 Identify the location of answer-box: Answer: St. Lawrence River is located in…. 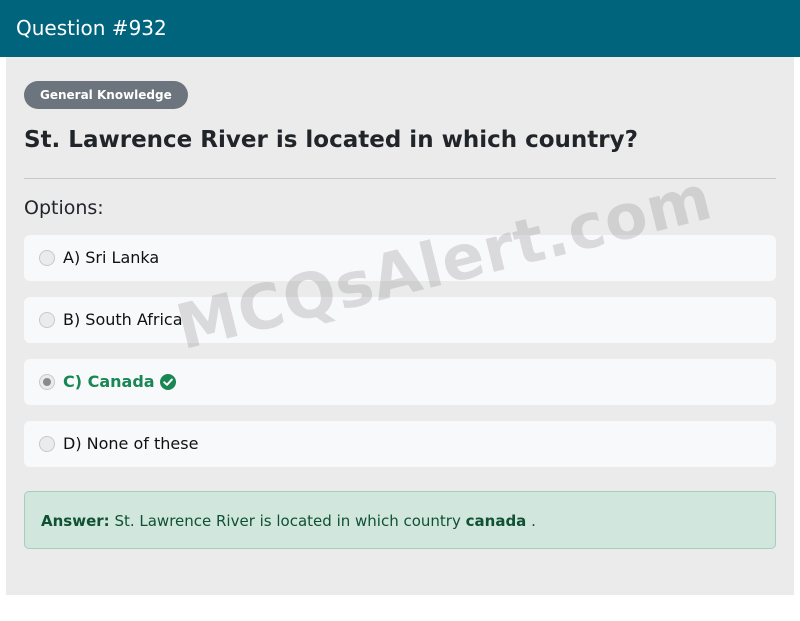
(400, 520).